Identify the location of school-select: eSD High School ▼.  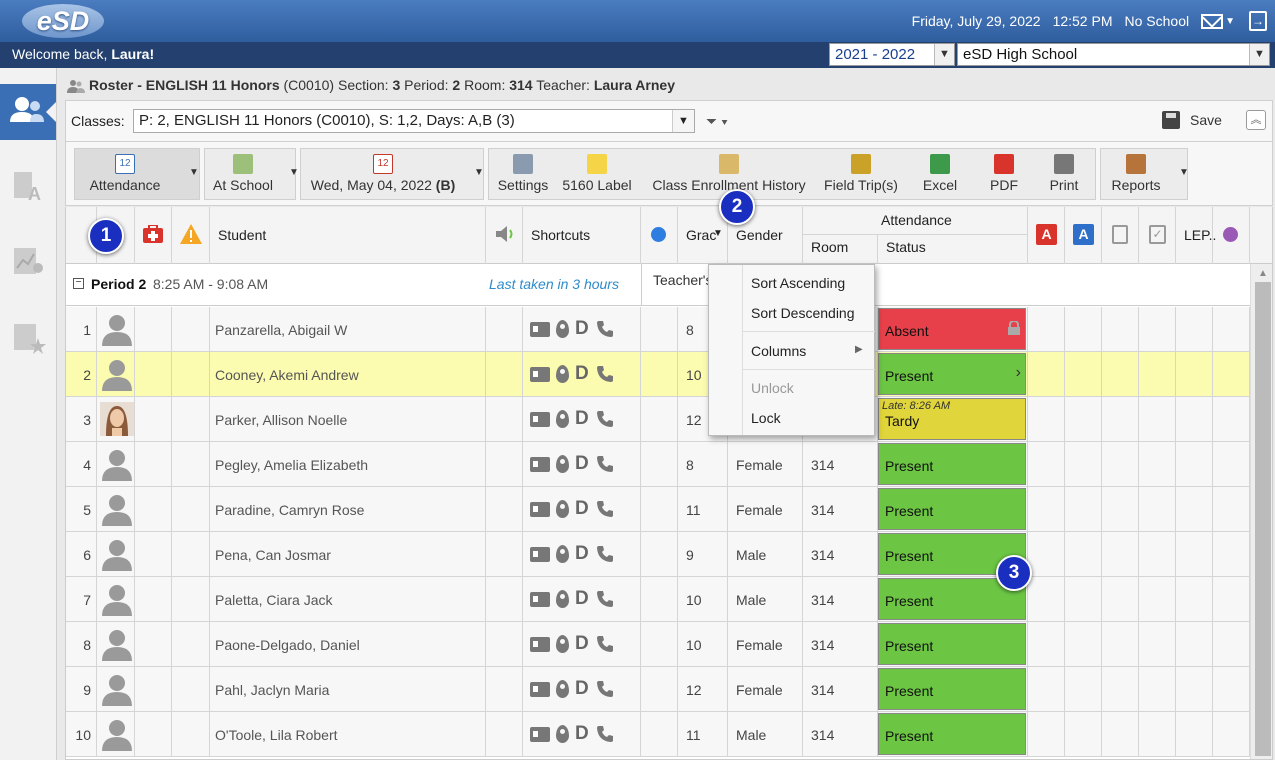
(1113, 54).